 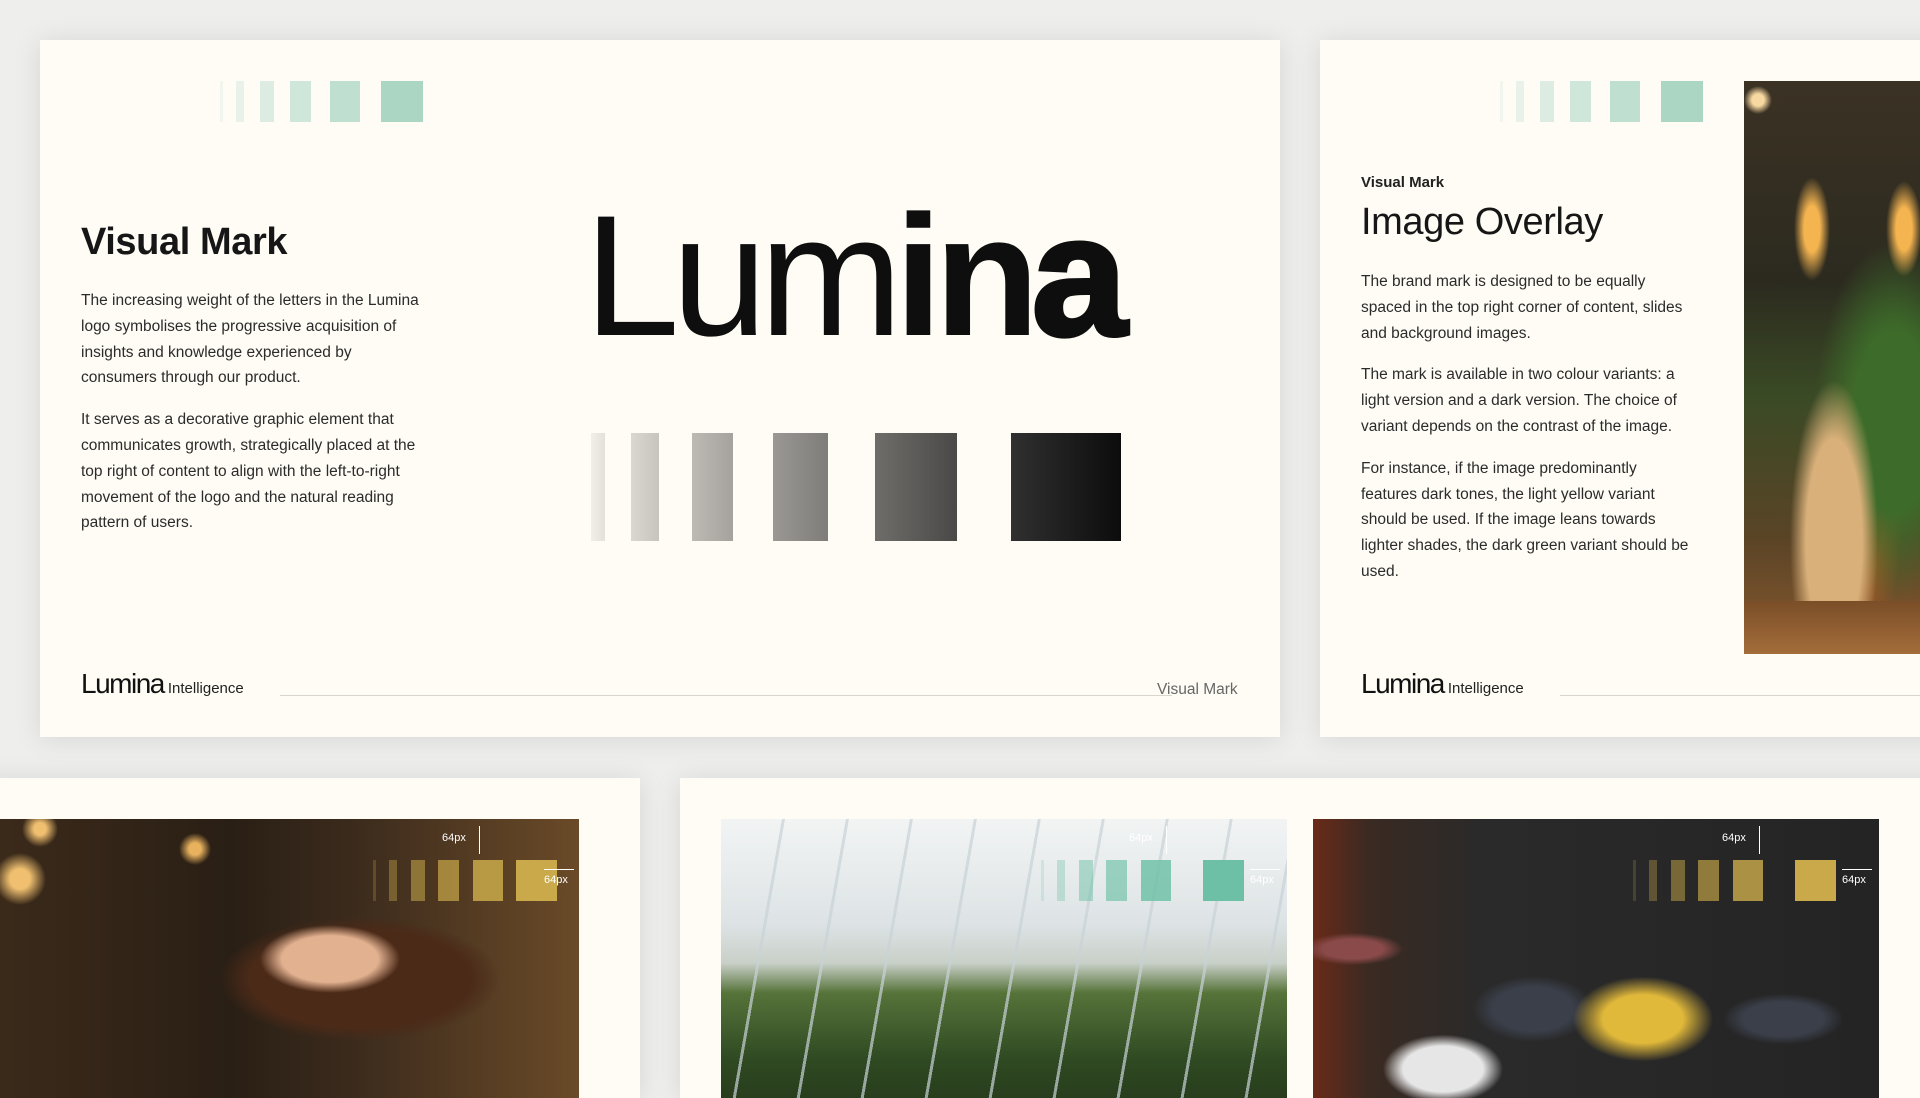 I want to click on section-eyebrow: Visual Mark, so click(x=1403, y=182).